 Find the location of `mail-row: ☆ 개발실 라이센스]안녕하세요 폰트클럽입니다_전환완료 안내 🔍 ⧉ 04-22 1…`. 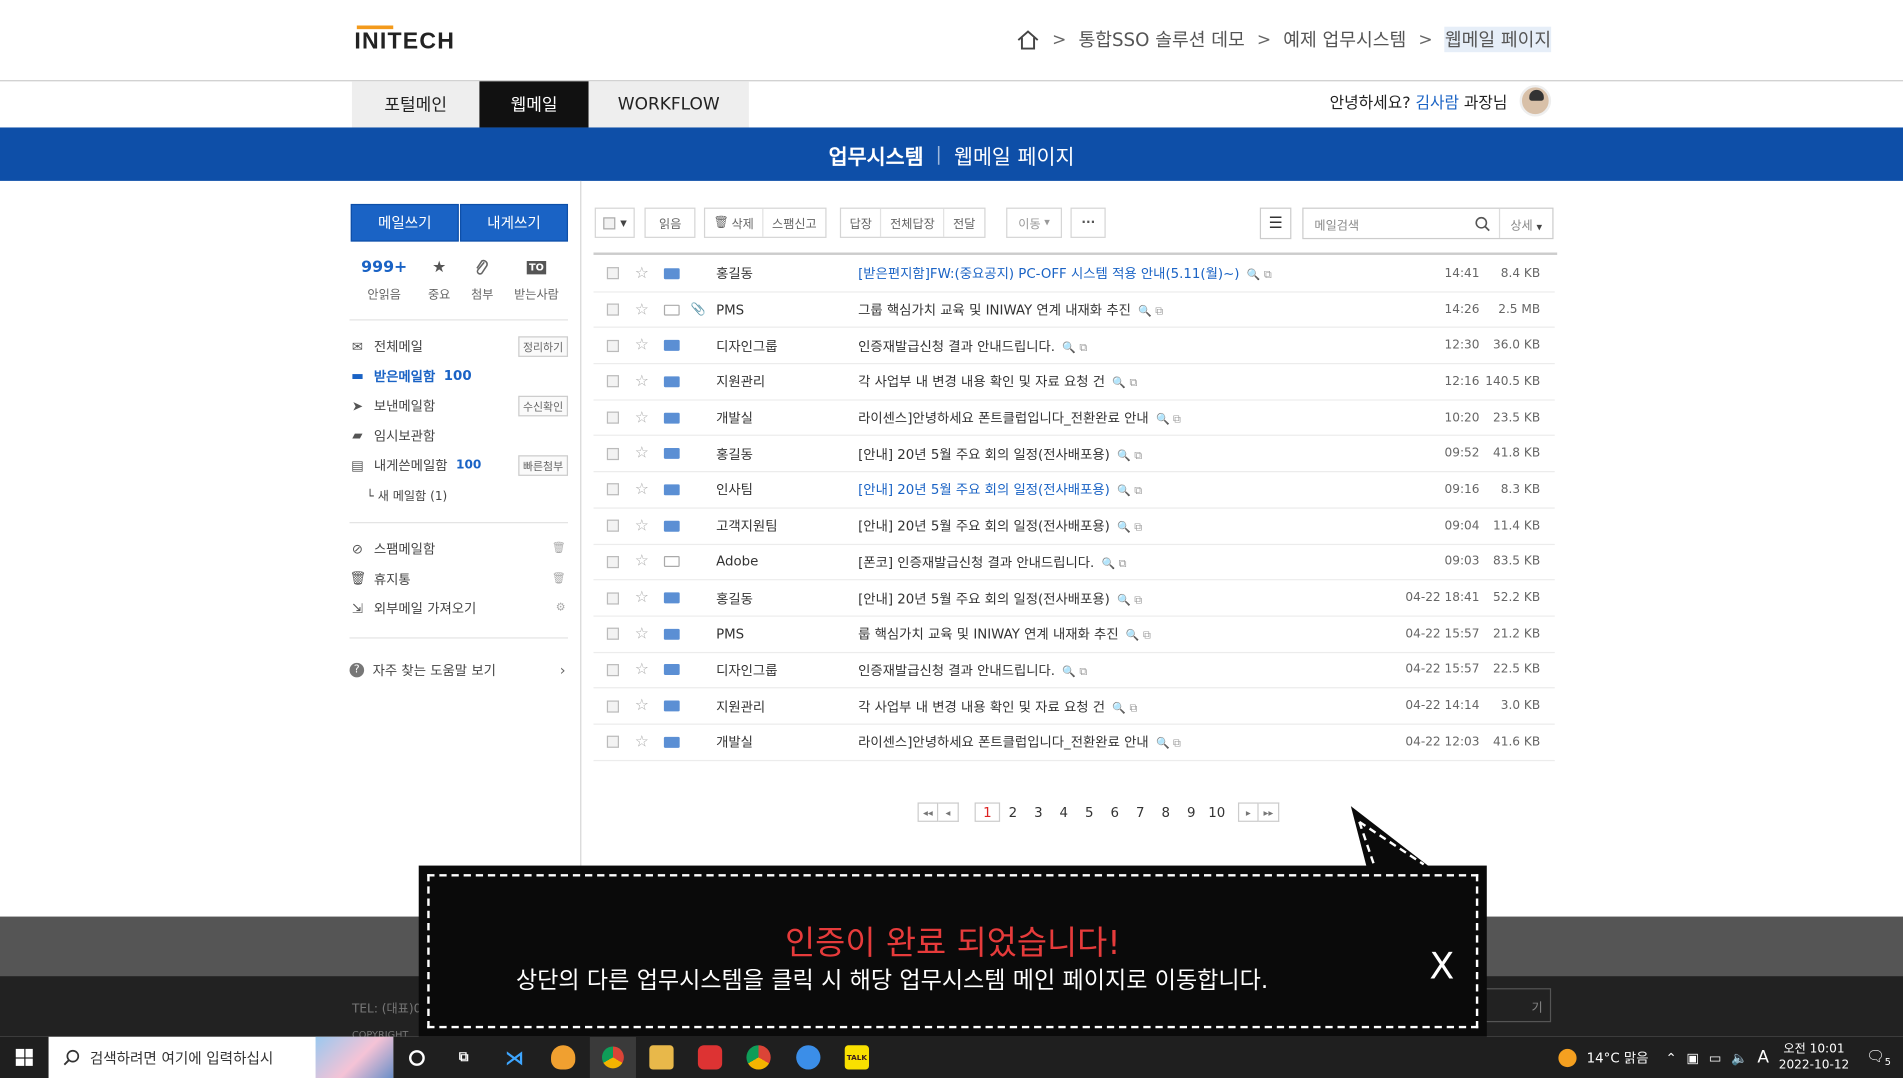

mail-row: ☆ 개발실 라이센스]안녕하세요 폰트클럽입니다_전환완료 안내 🔍 ⧉ 04-22 1… is located at coordinates (1074, 743).